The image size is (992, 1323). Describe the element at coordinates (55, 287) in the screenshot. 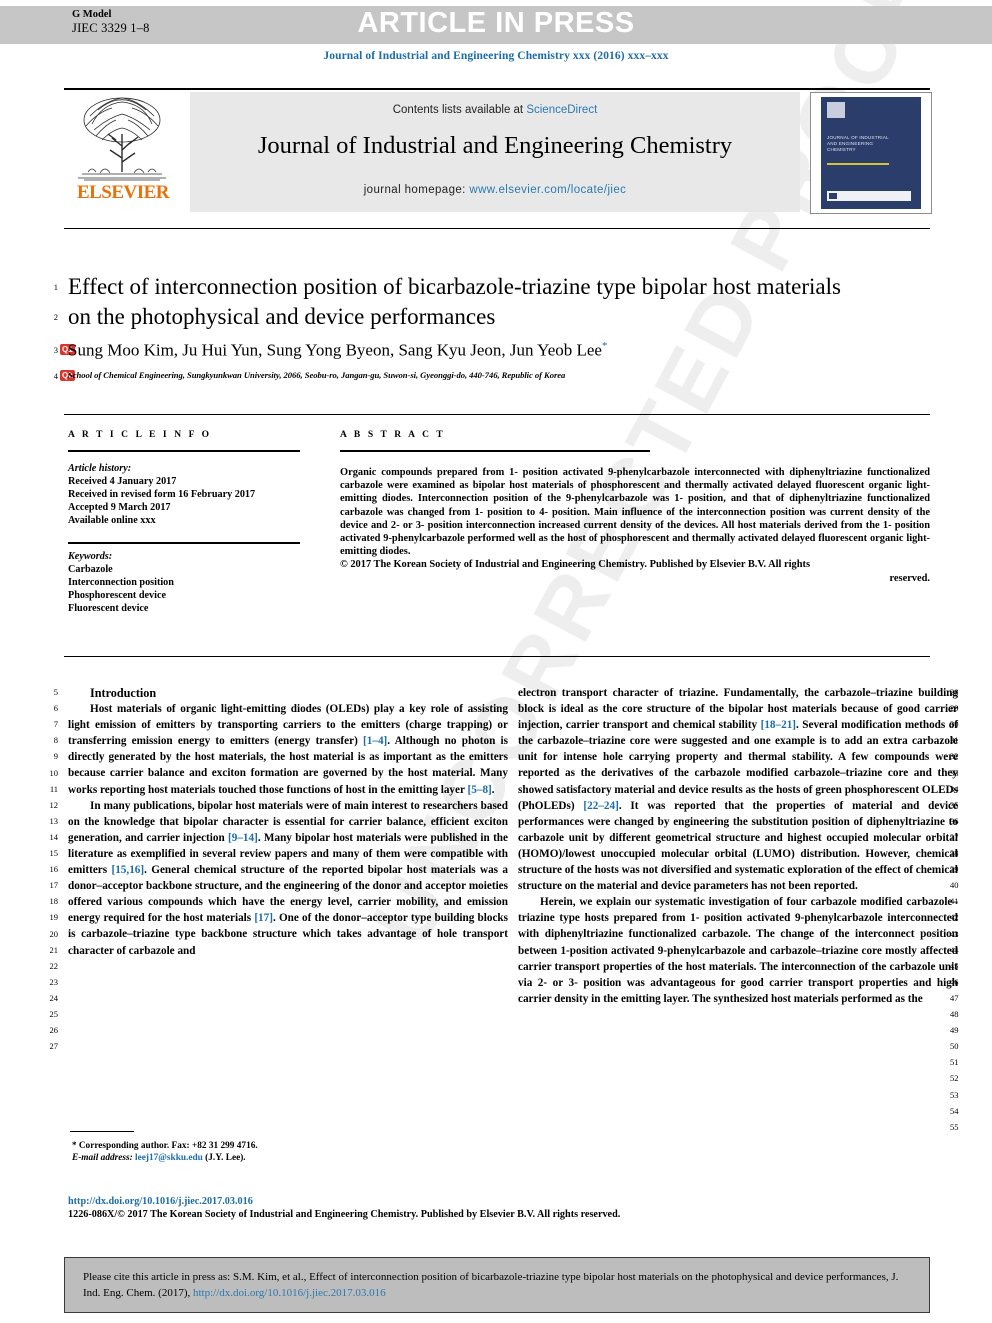

I see `line-number: 1` at that location.